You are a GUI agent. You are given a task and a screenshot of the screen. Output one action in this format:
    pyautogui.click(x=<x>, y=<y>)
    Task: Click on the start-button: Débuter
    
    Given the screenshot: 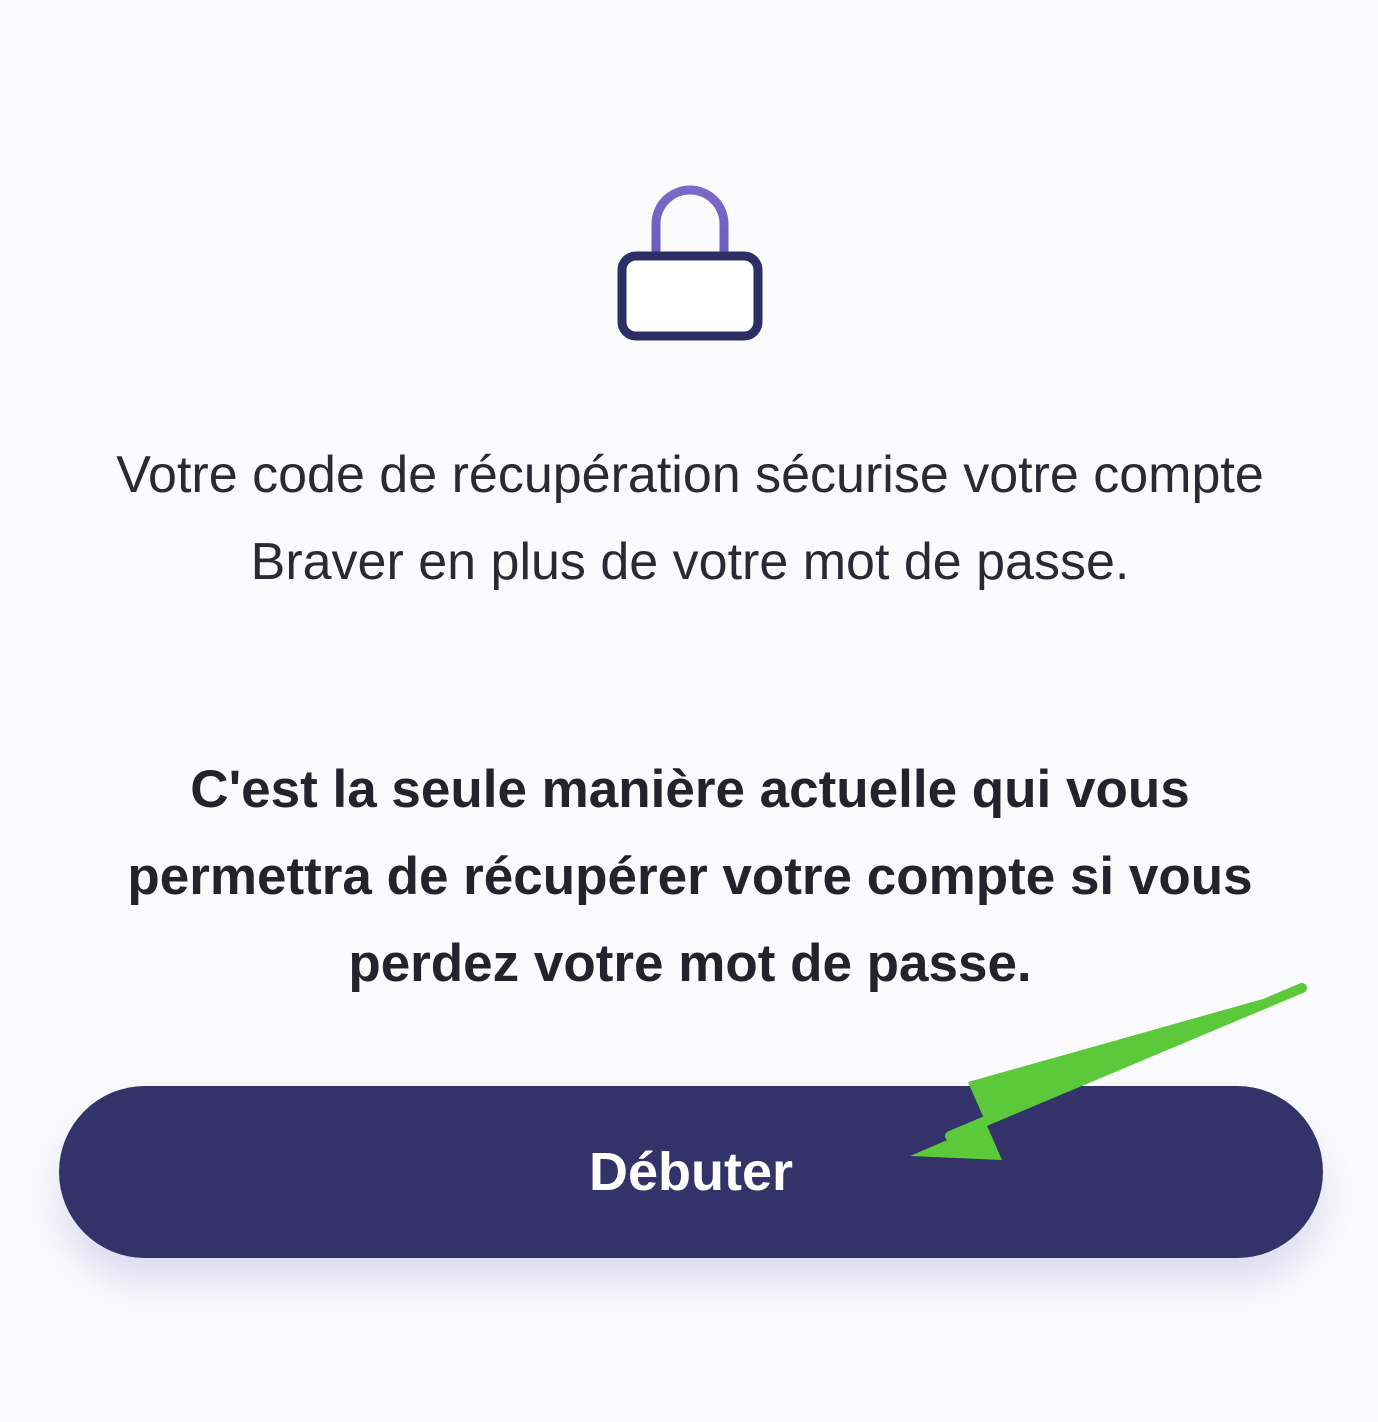 What is the action you would take?
    pyautogui.click(x=691, y=1172)
    